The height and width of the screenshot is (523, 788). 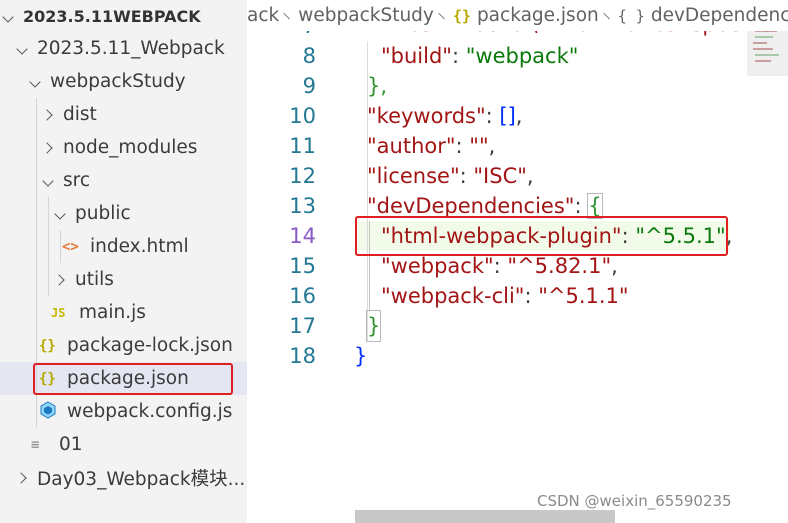 I want to click on breadcrumb-item: ack, so click(x=263, y=15).